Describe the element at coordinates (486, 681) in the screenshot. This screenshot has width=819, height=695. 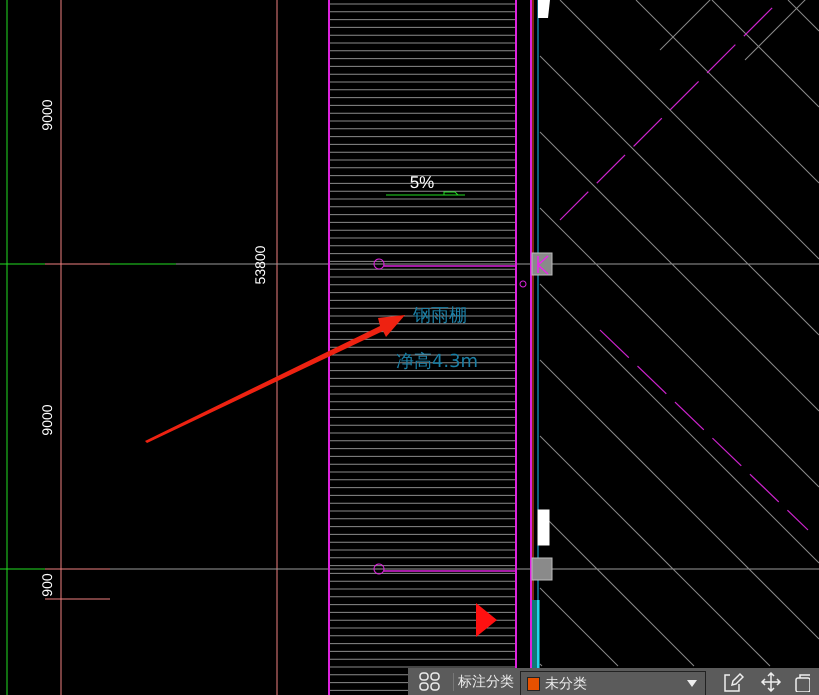
I see `annotation-category-label: 标注分类` at that location.